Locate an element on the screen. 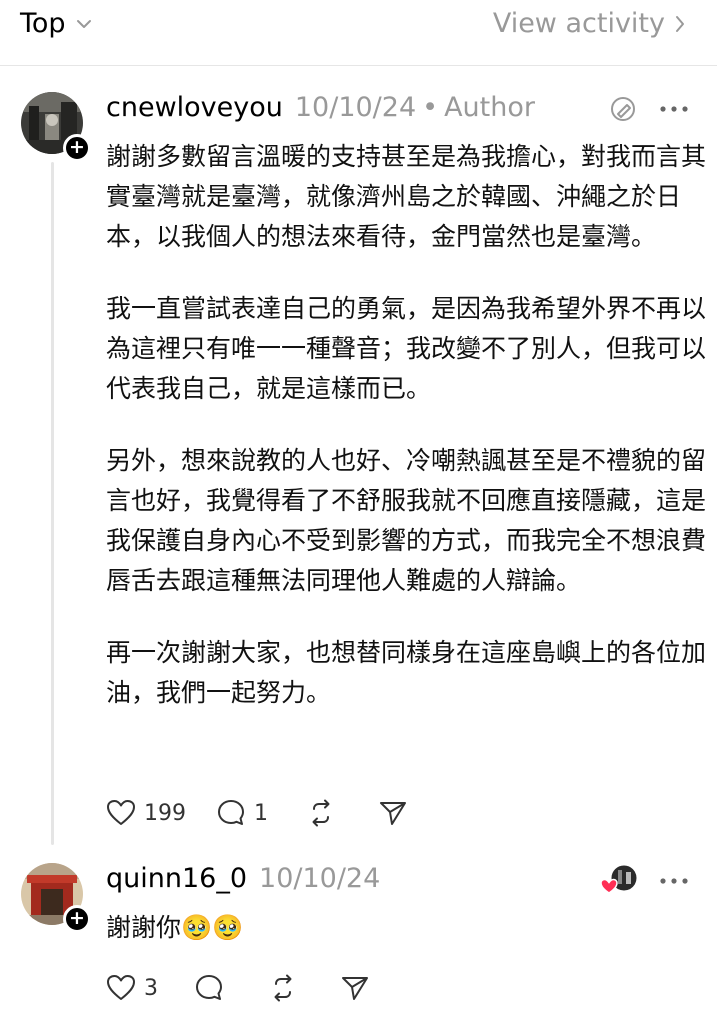 The width and height of the screenshot is (717, 1024). like-count: 199 is located at coordinates (165, 813).